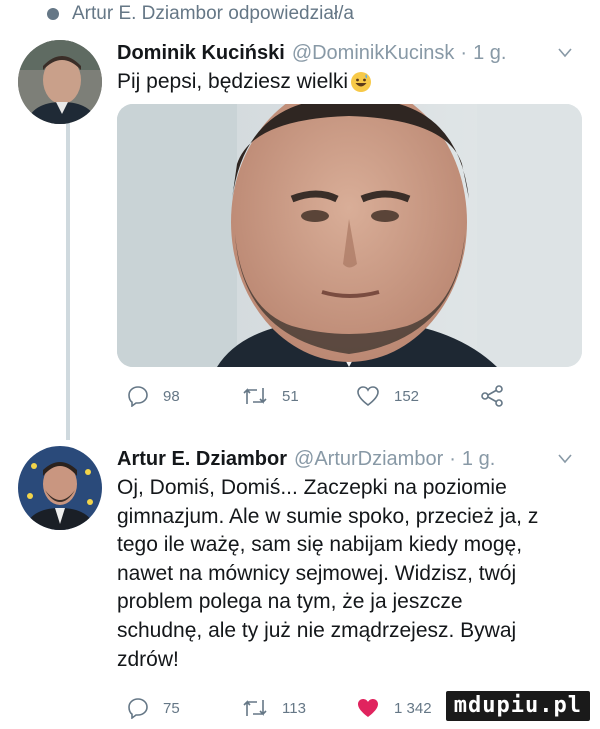 This screenshot has height=729, width=600. Describe the element at coordinates (294, 708) in the screenshot. I see `retweet-count: 113` at that location.